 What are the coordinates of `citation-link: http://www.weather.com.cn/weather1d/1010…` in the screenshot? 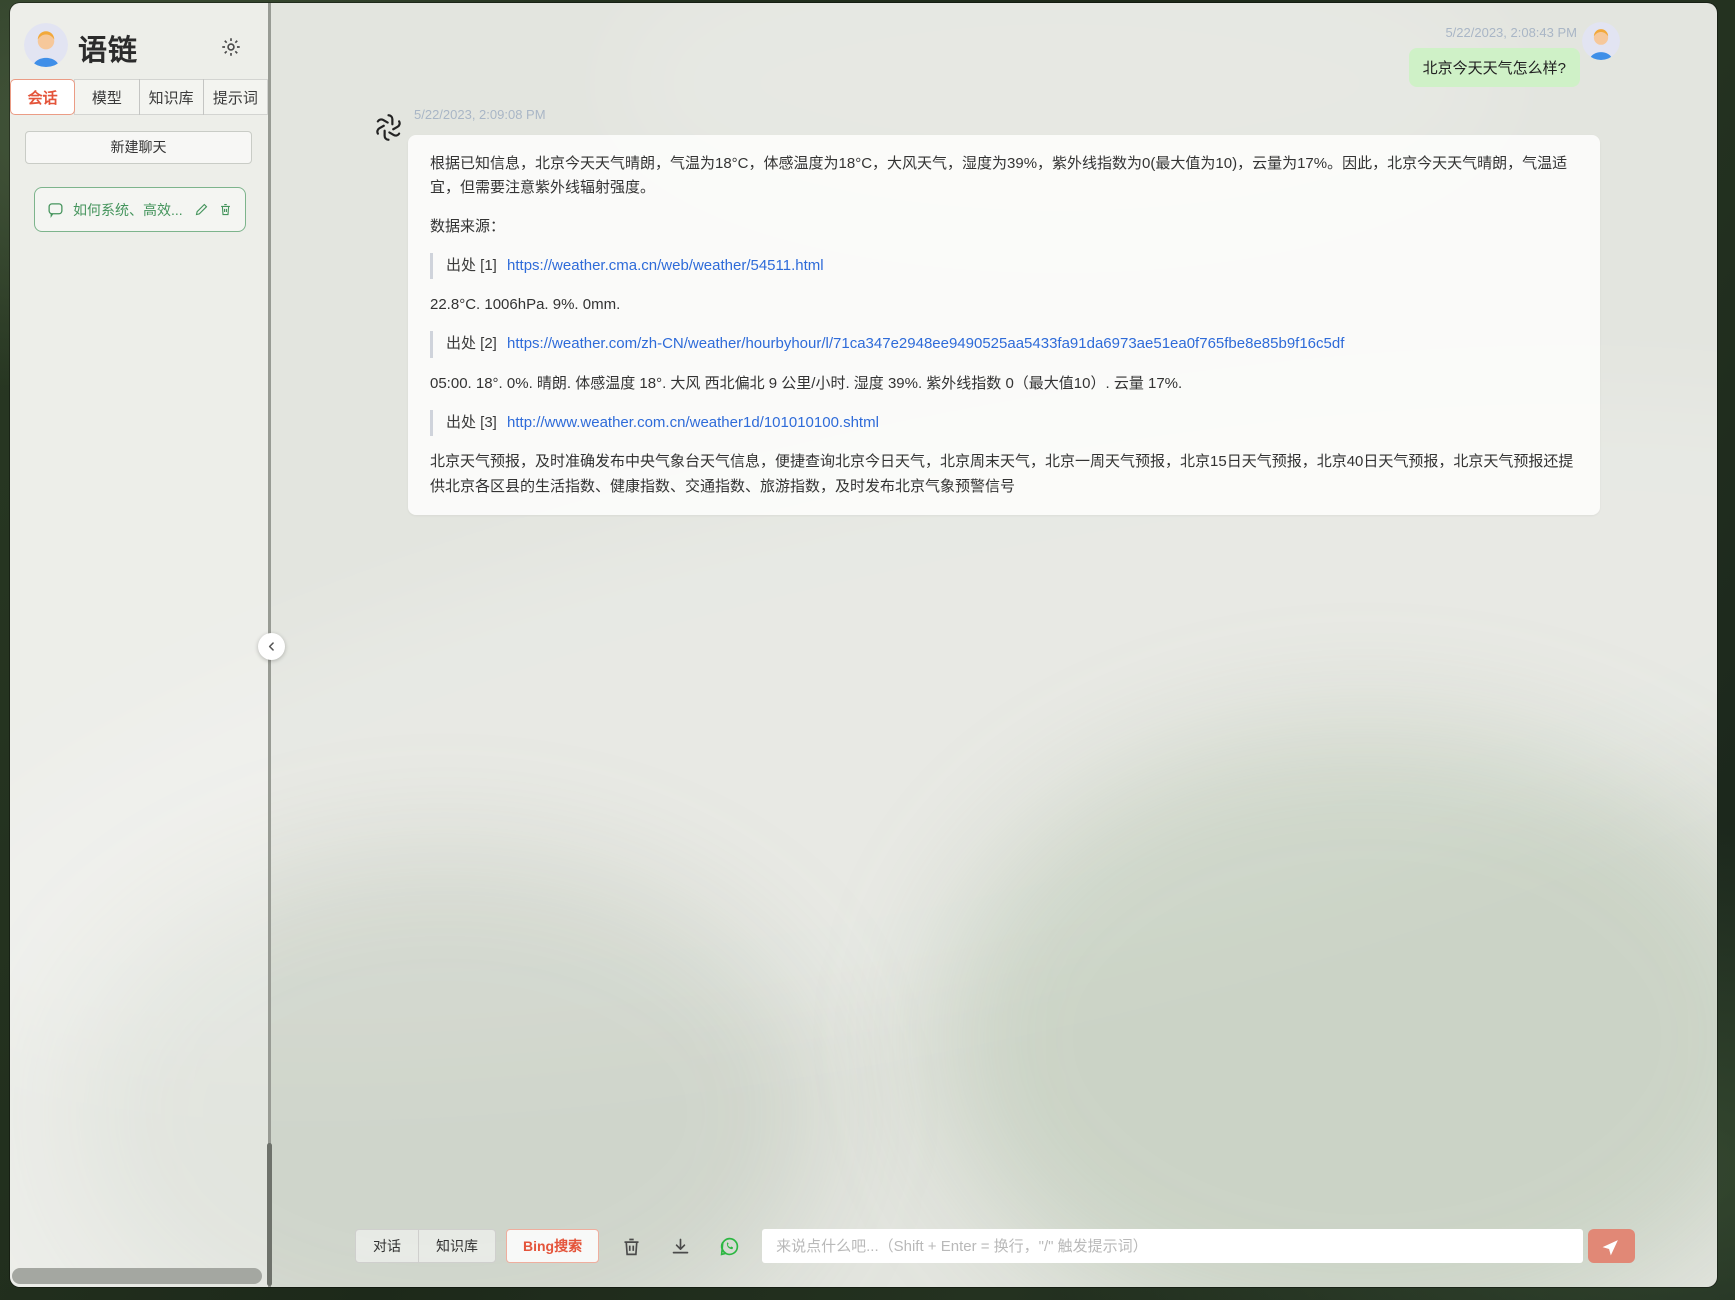 It's located at (693, 422).